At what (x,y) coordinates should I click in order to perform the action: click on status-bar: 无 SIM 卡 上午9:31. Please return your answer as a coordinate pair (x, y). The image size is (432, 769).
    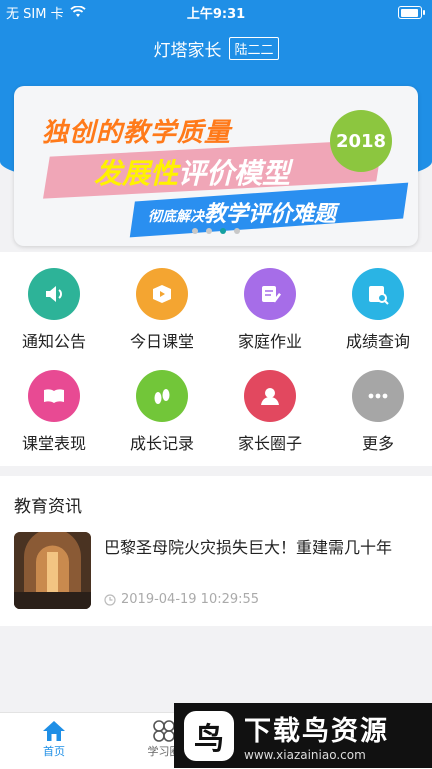
    Looking at the image, I should click on (216, 12).